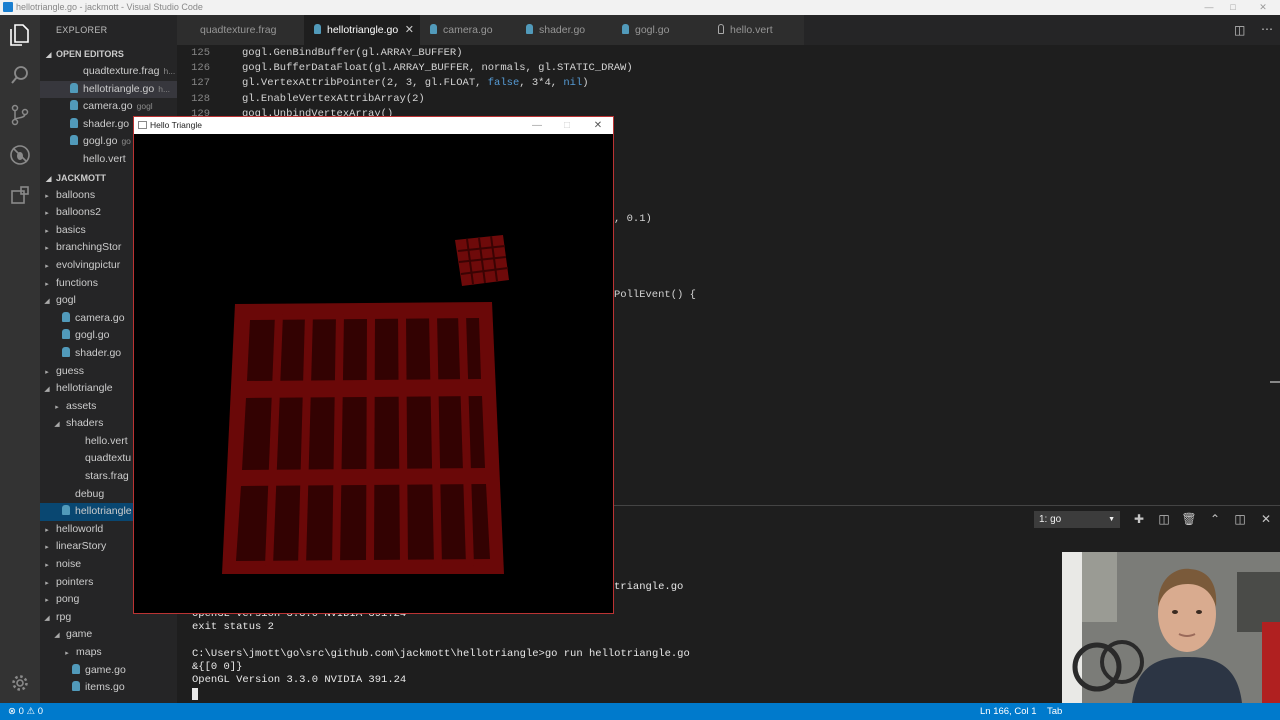 The width and height of the screenshot is (1280, 720). What do you see at coordinates (468, 30) in the screenshot?
I see `tab-camera-go: camera.go` at bounding box center [468, 30].